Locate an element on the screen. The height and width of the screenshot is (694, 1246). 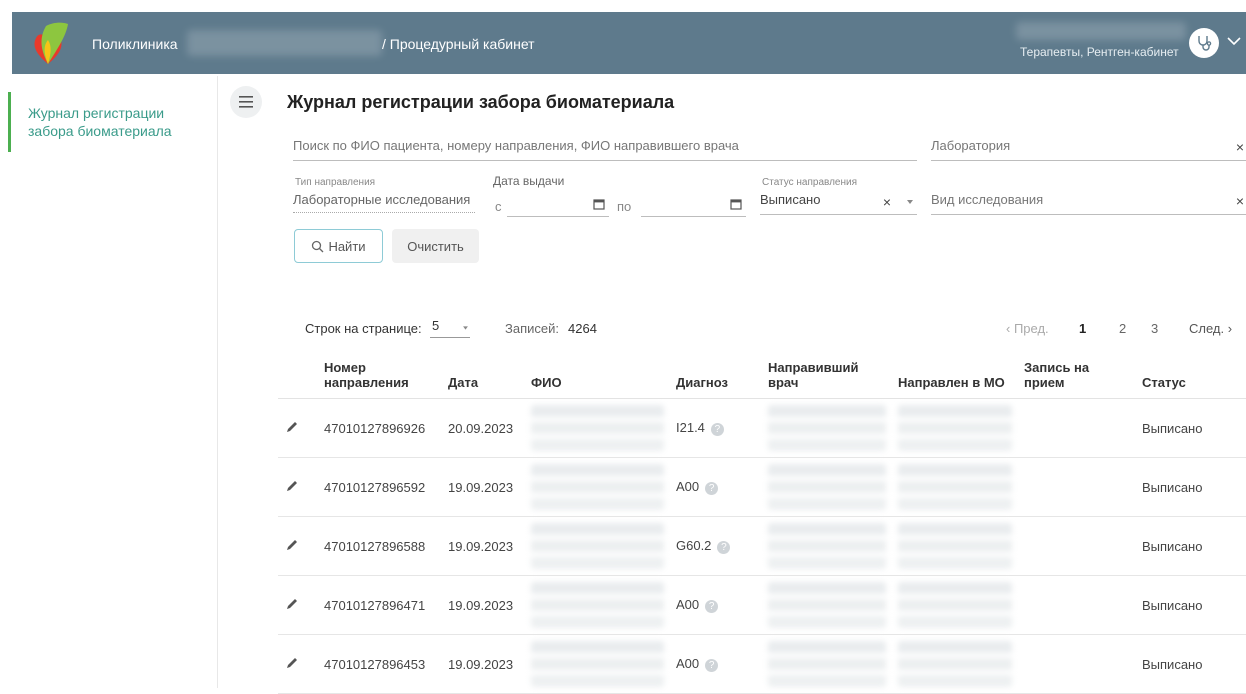
diagnosis-code: I21.4 is located at coordinates (690, 428).